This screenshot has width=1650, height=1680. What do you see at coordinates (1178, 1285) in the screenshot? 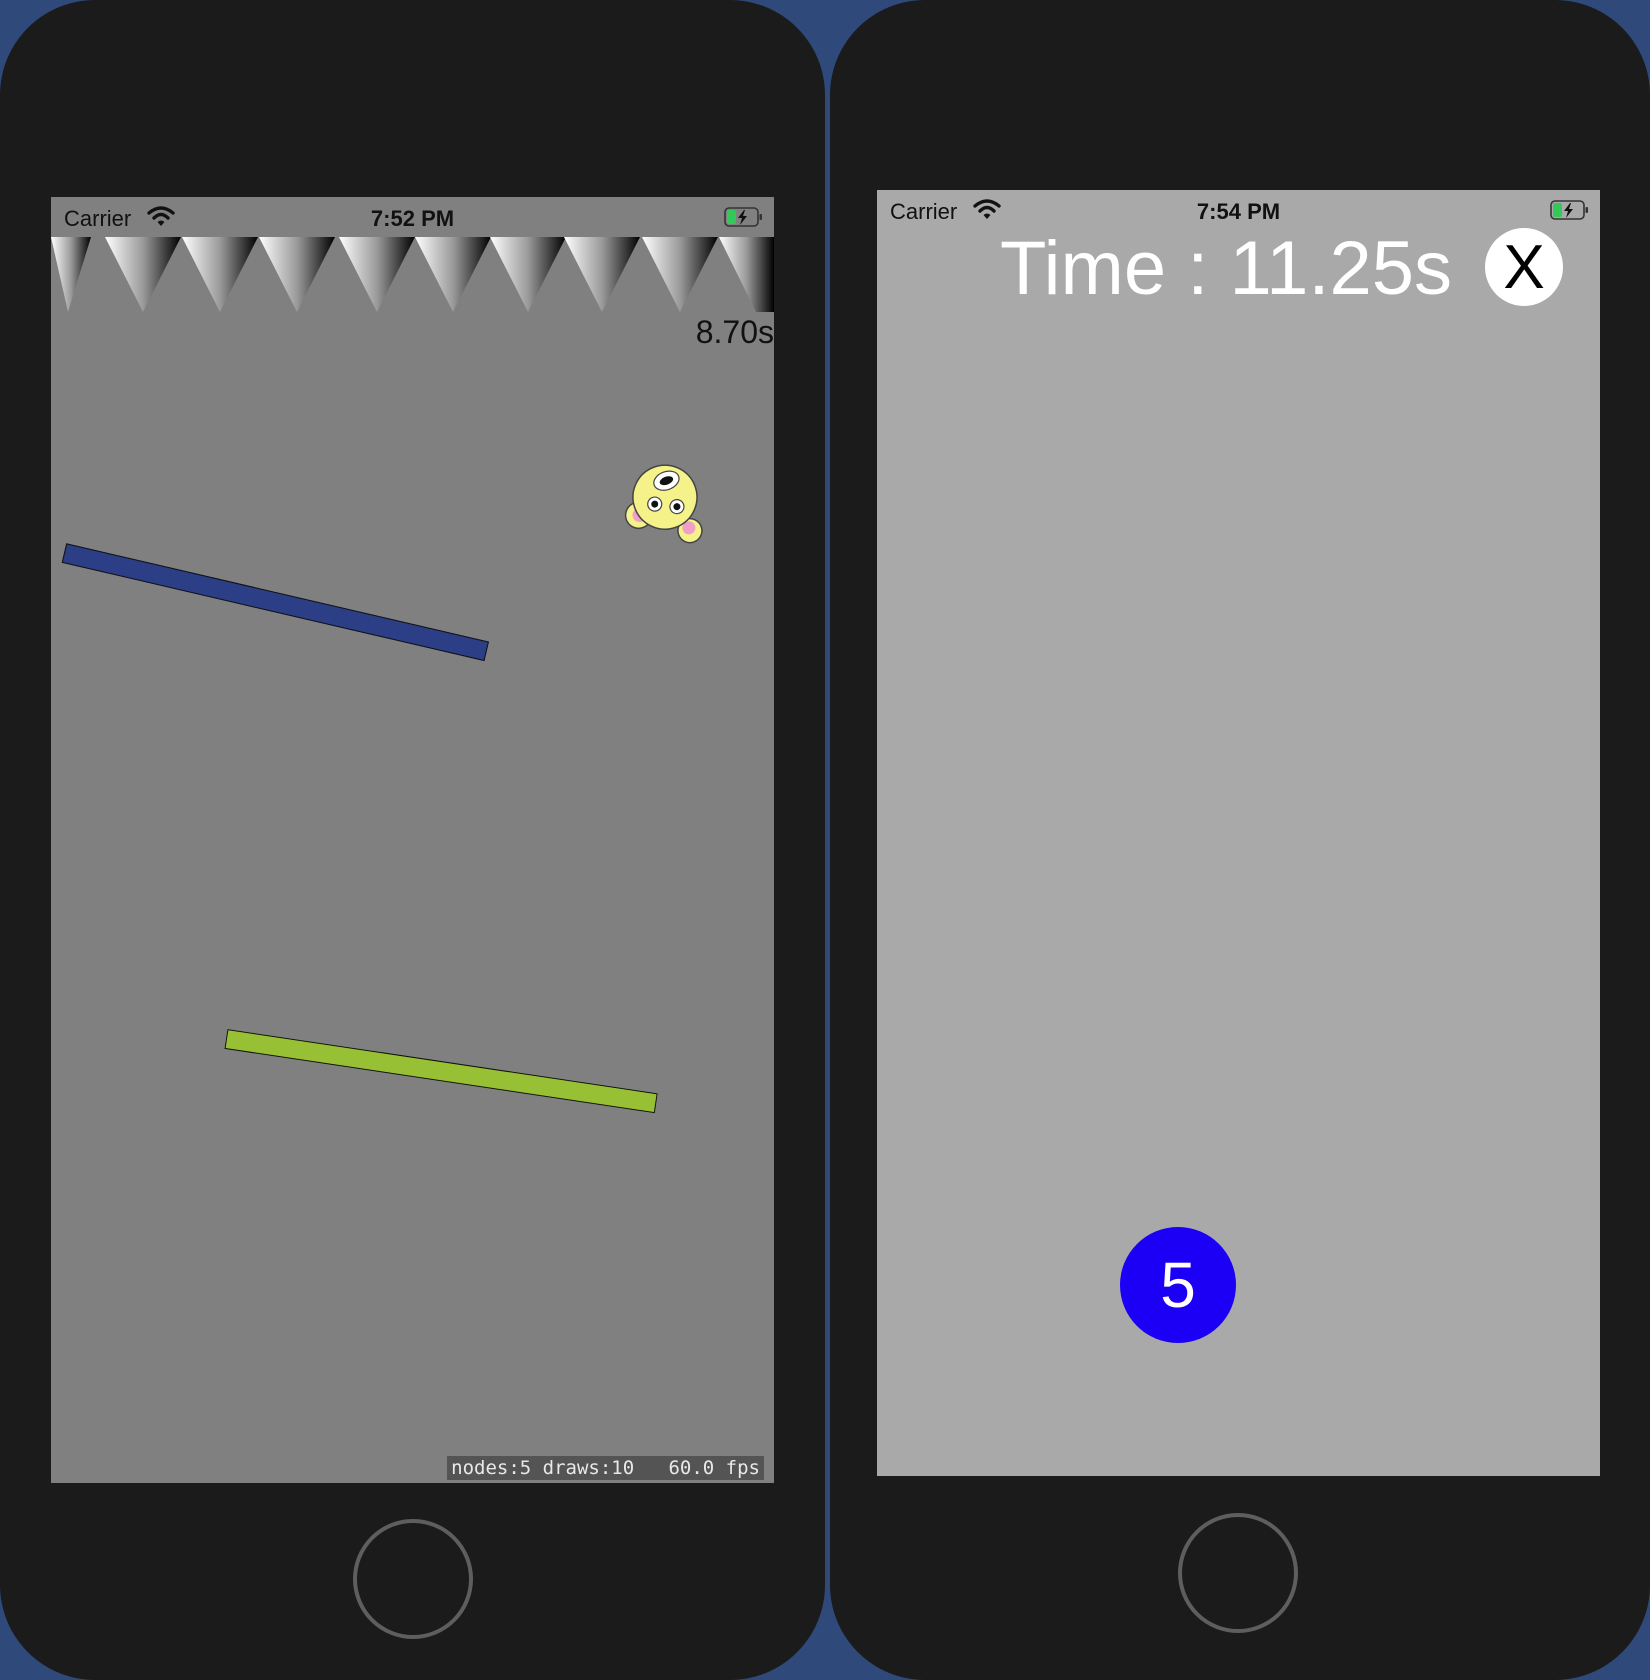
I see `countdown-ball: 5` at bounding box center [1178, 1285].